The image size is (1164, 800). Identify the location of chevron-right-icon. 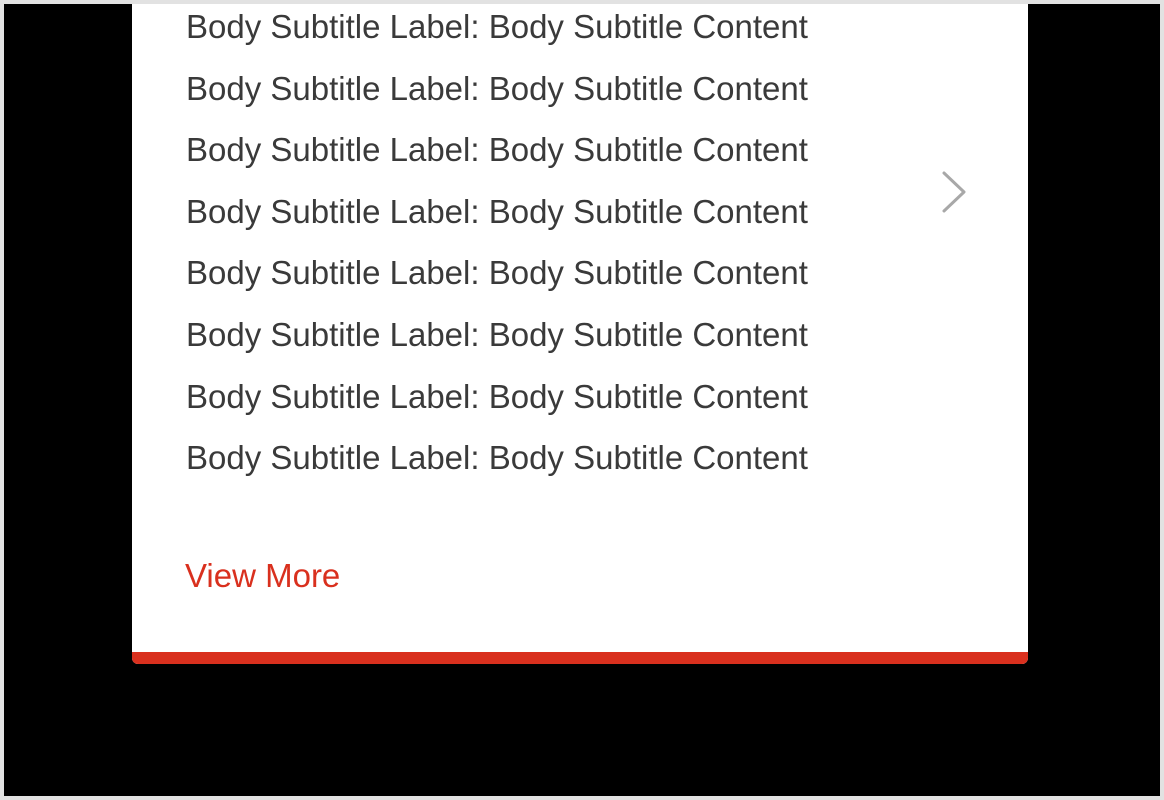
(954, 192).